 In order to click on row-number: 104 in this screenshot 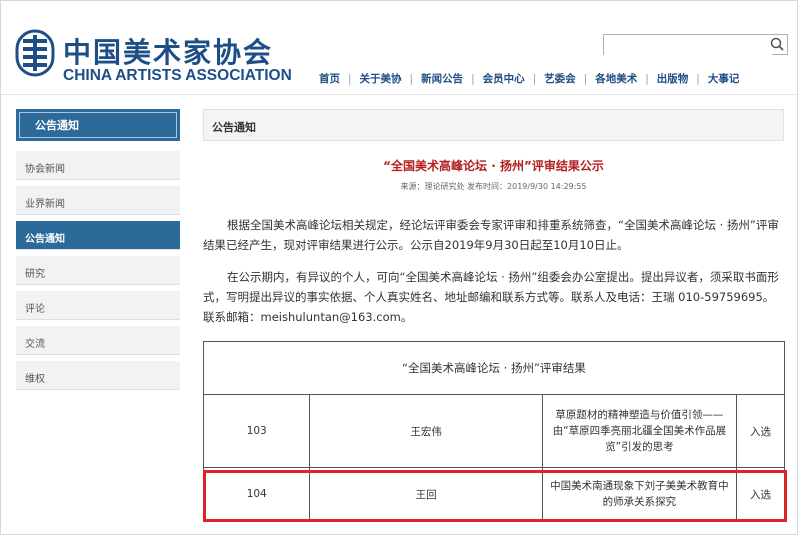, I will do `click(256, 494)`.